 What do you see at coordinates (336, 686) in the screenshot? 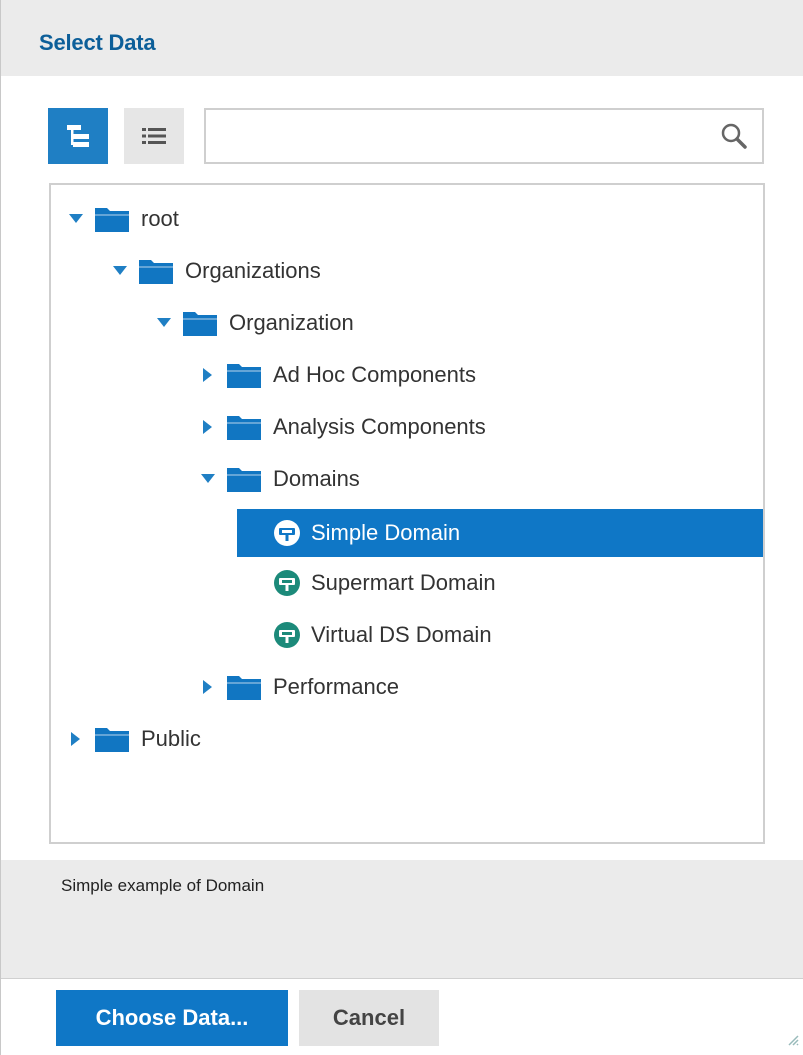
I see `tree-node-label: Performance` at bounding box center [336, 686].